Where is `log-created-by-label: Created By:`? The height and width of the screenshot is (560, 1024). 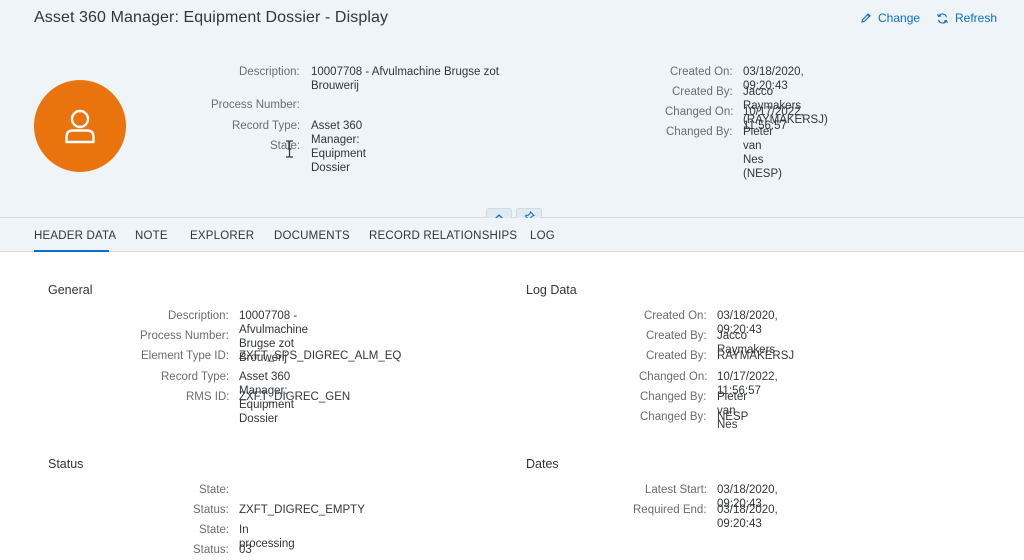
log-created-by-label: Created By: is located at coordinates (676, 336).